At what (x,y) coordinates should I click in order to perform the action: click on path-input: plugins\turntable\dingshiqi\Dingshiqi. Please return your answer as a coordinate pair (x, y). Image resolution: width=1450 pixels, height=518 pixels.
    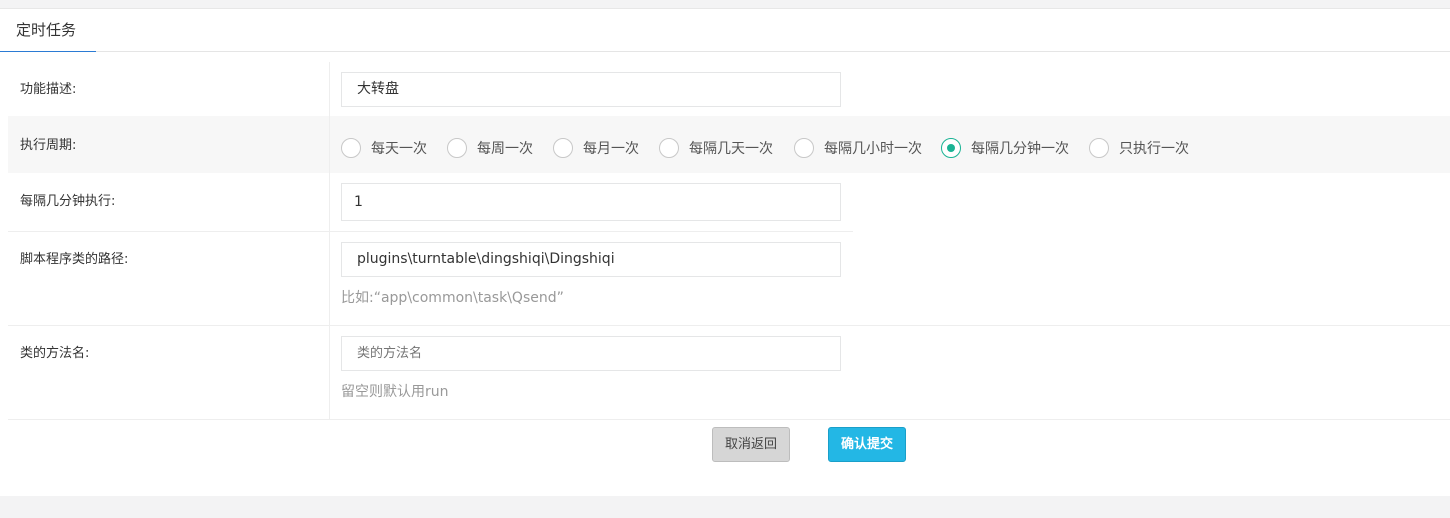
    Looking at the image, I should click on (591, 259).